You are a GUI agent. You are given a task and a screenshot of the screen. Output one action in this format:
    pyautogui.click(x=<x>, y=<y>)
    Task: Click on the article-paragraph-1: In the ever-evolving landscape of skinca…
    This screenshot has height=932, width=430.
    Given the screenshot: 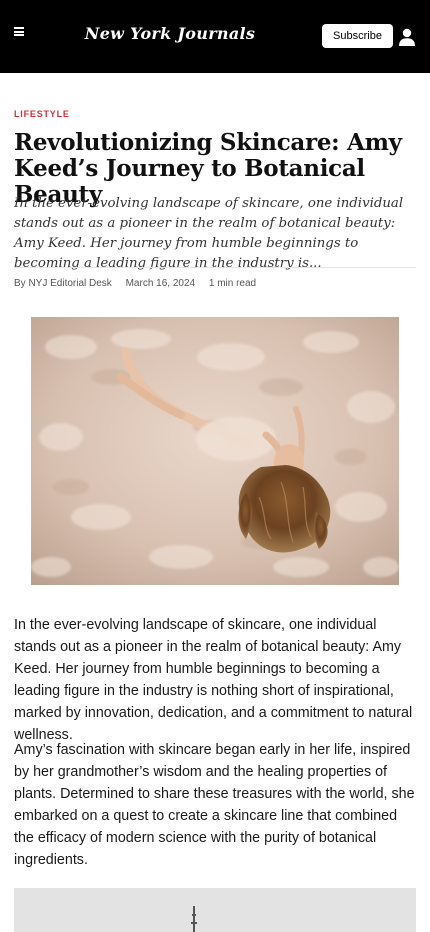 What is the action you would take?
    pyautogui.click(x=213, y=680)
    